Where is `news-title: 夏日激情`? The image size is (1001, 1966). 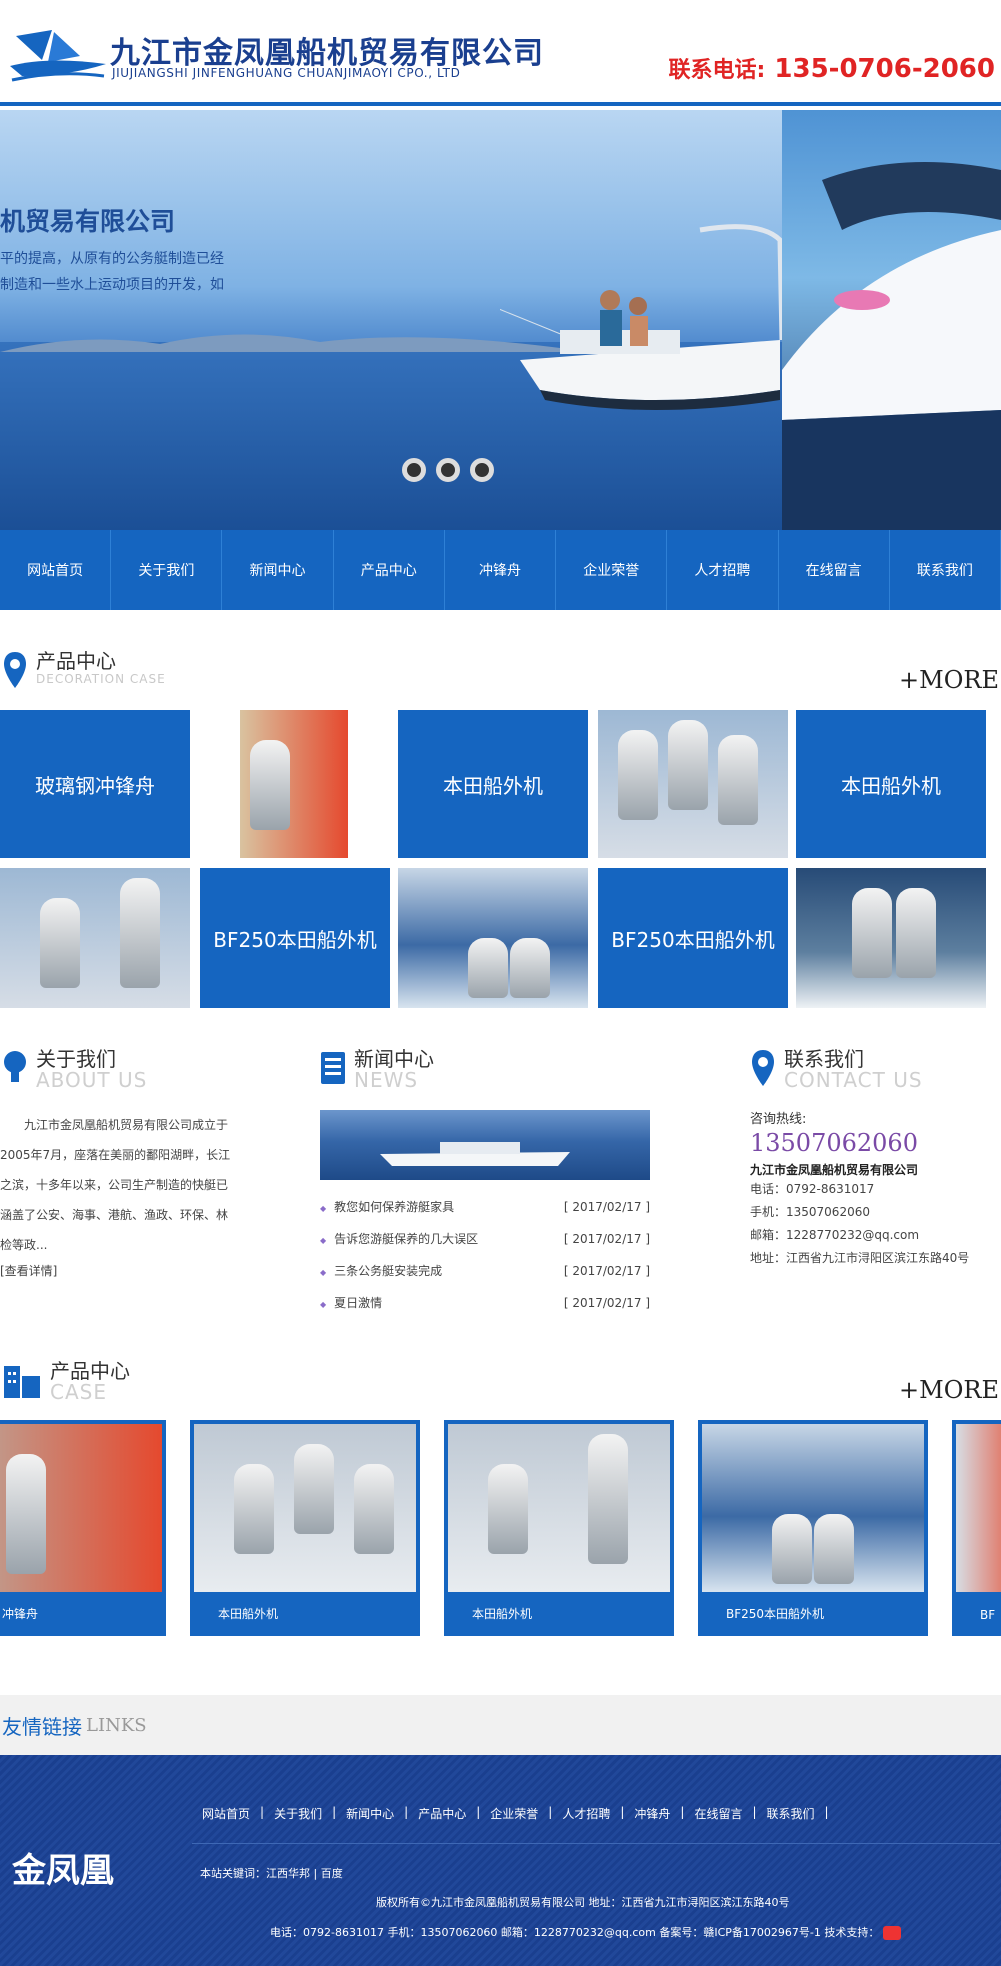 news-title: 夏日激情 is located at coordinates (351, 1304).